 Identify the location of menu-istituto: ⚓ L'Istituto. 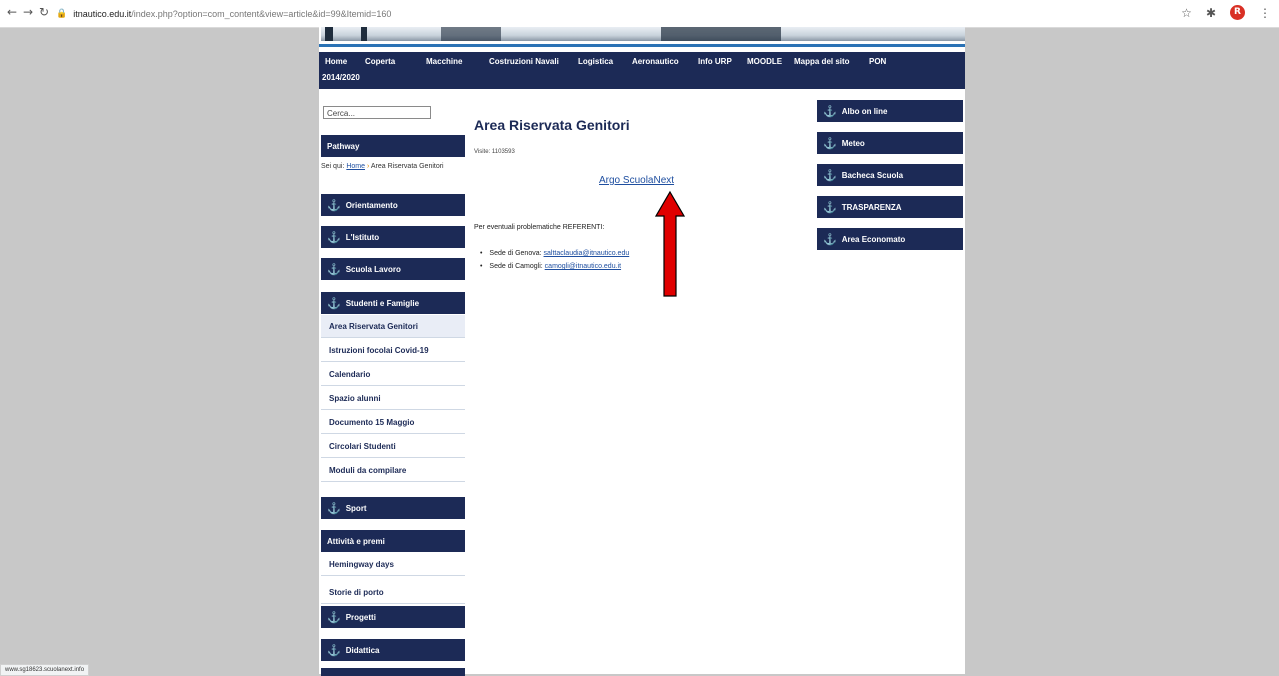
(393, 237).